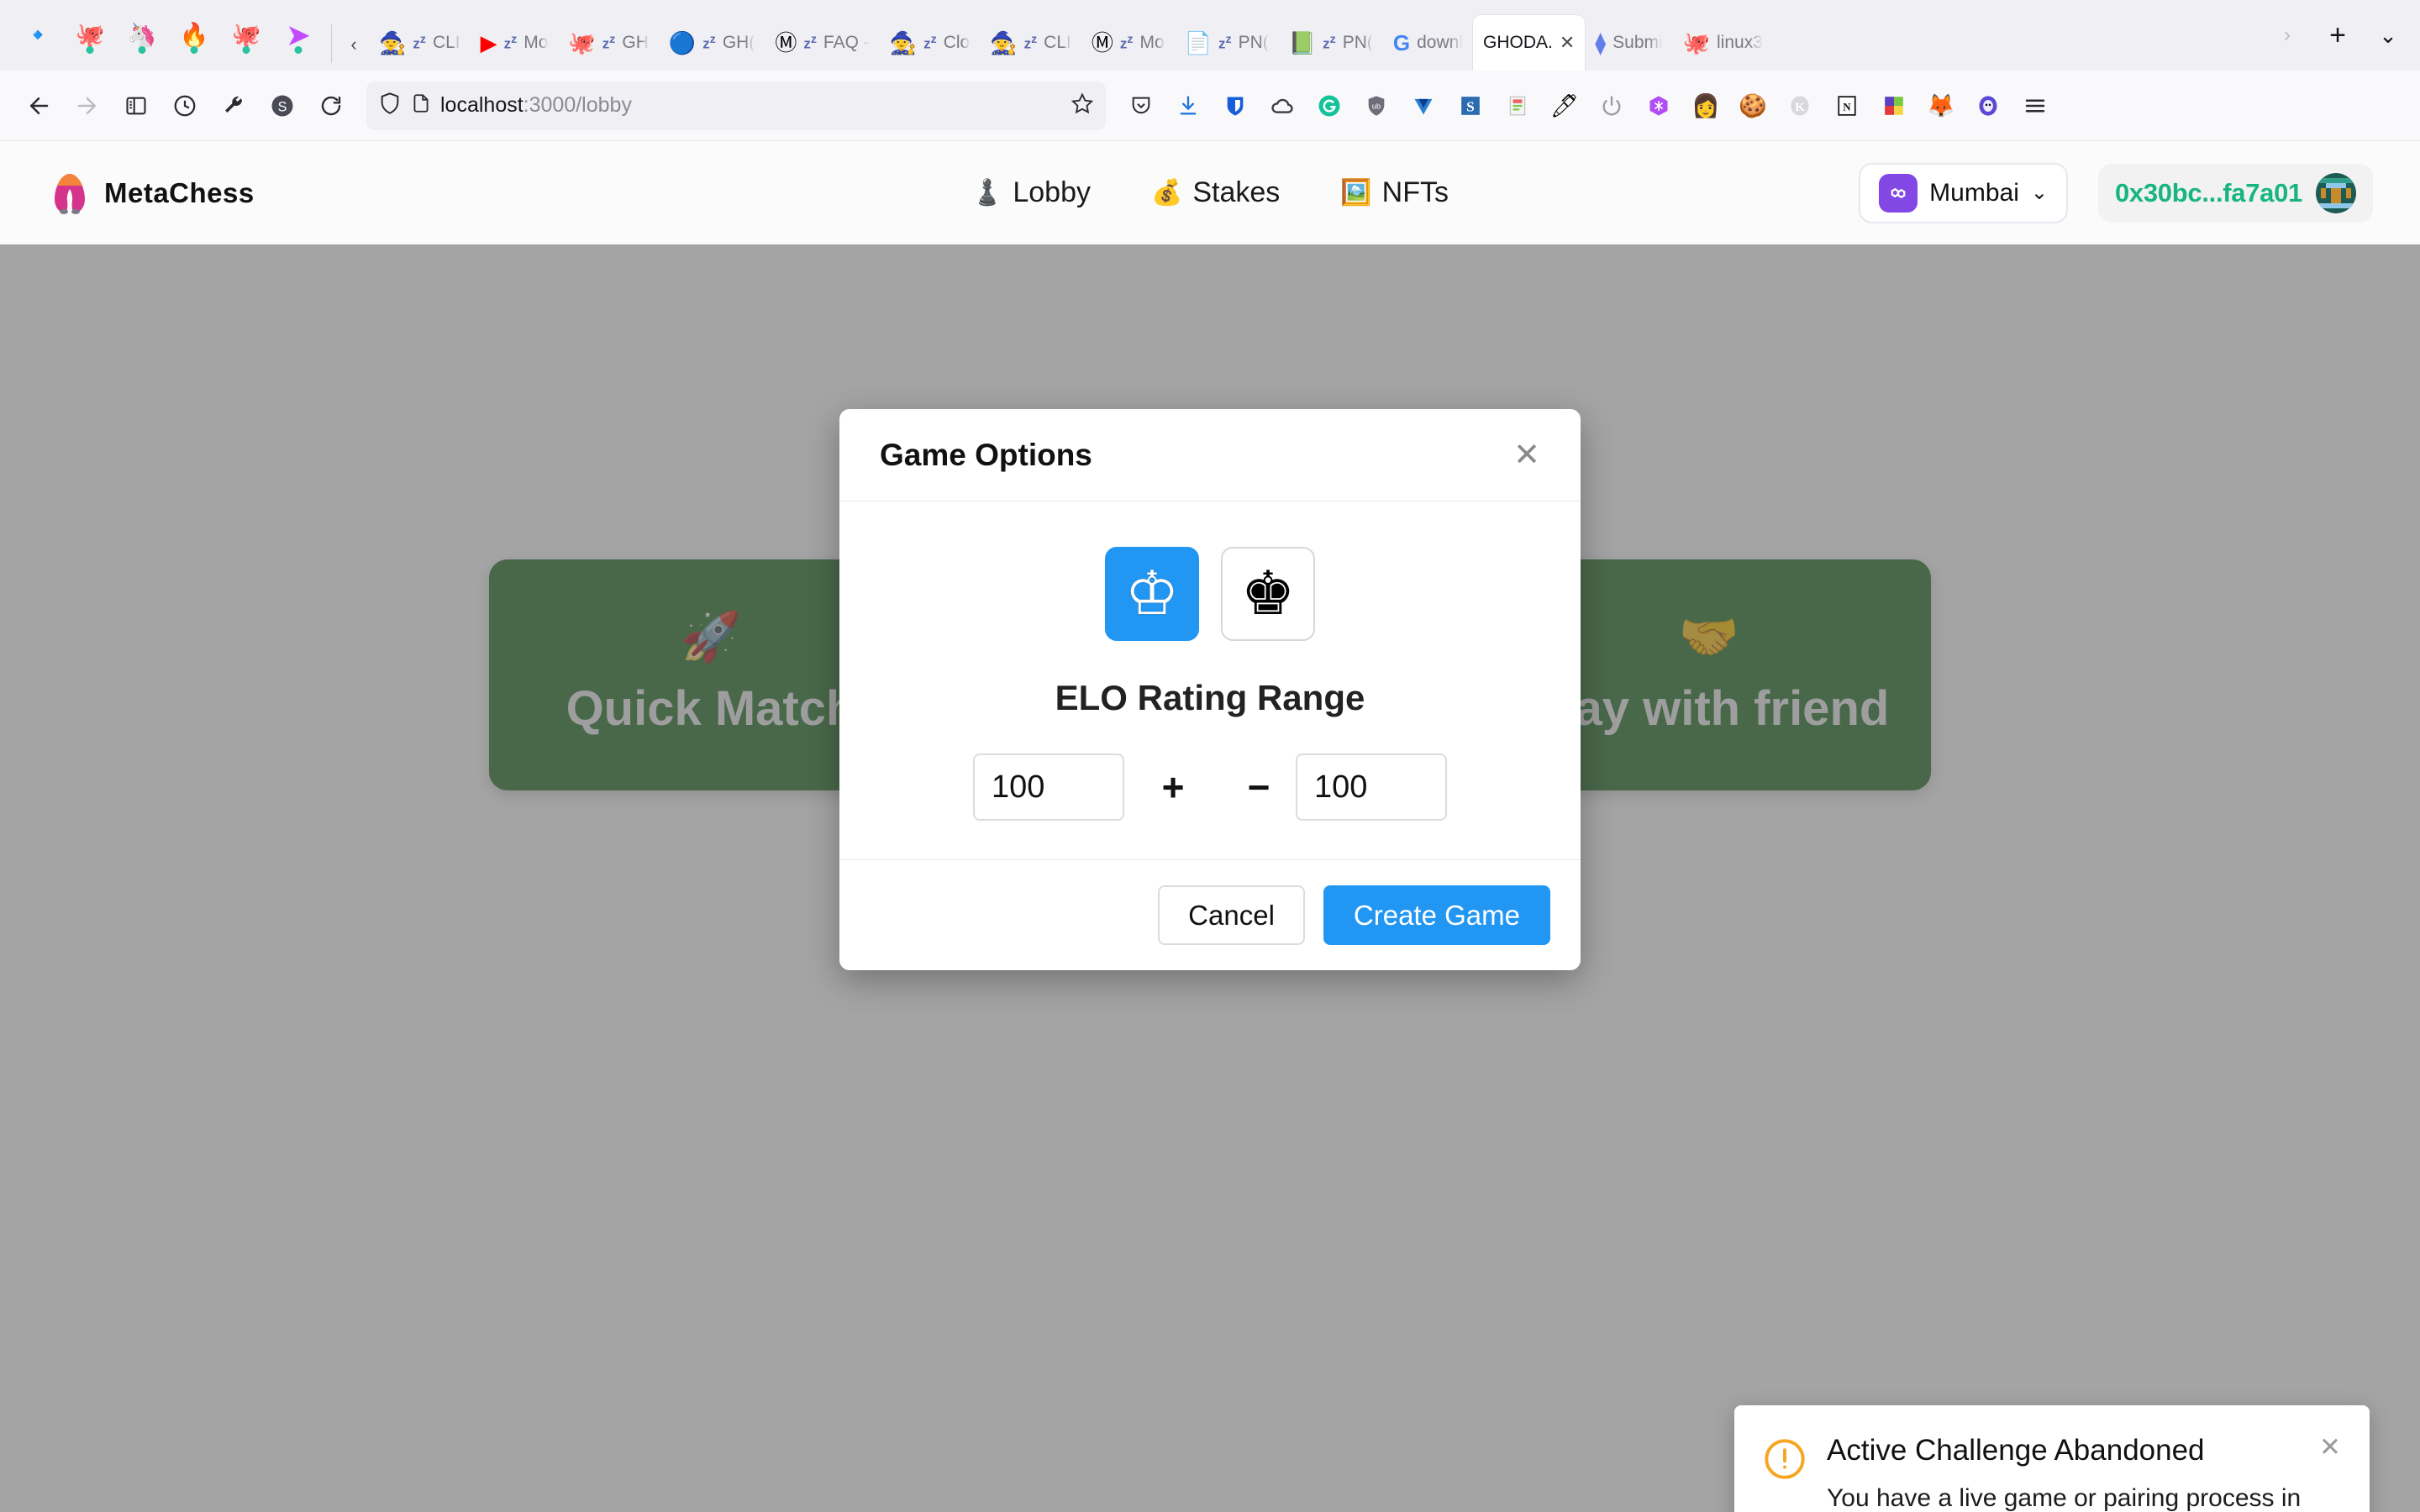  I want to click on ublock-icon: ub, so click(1377, 105).